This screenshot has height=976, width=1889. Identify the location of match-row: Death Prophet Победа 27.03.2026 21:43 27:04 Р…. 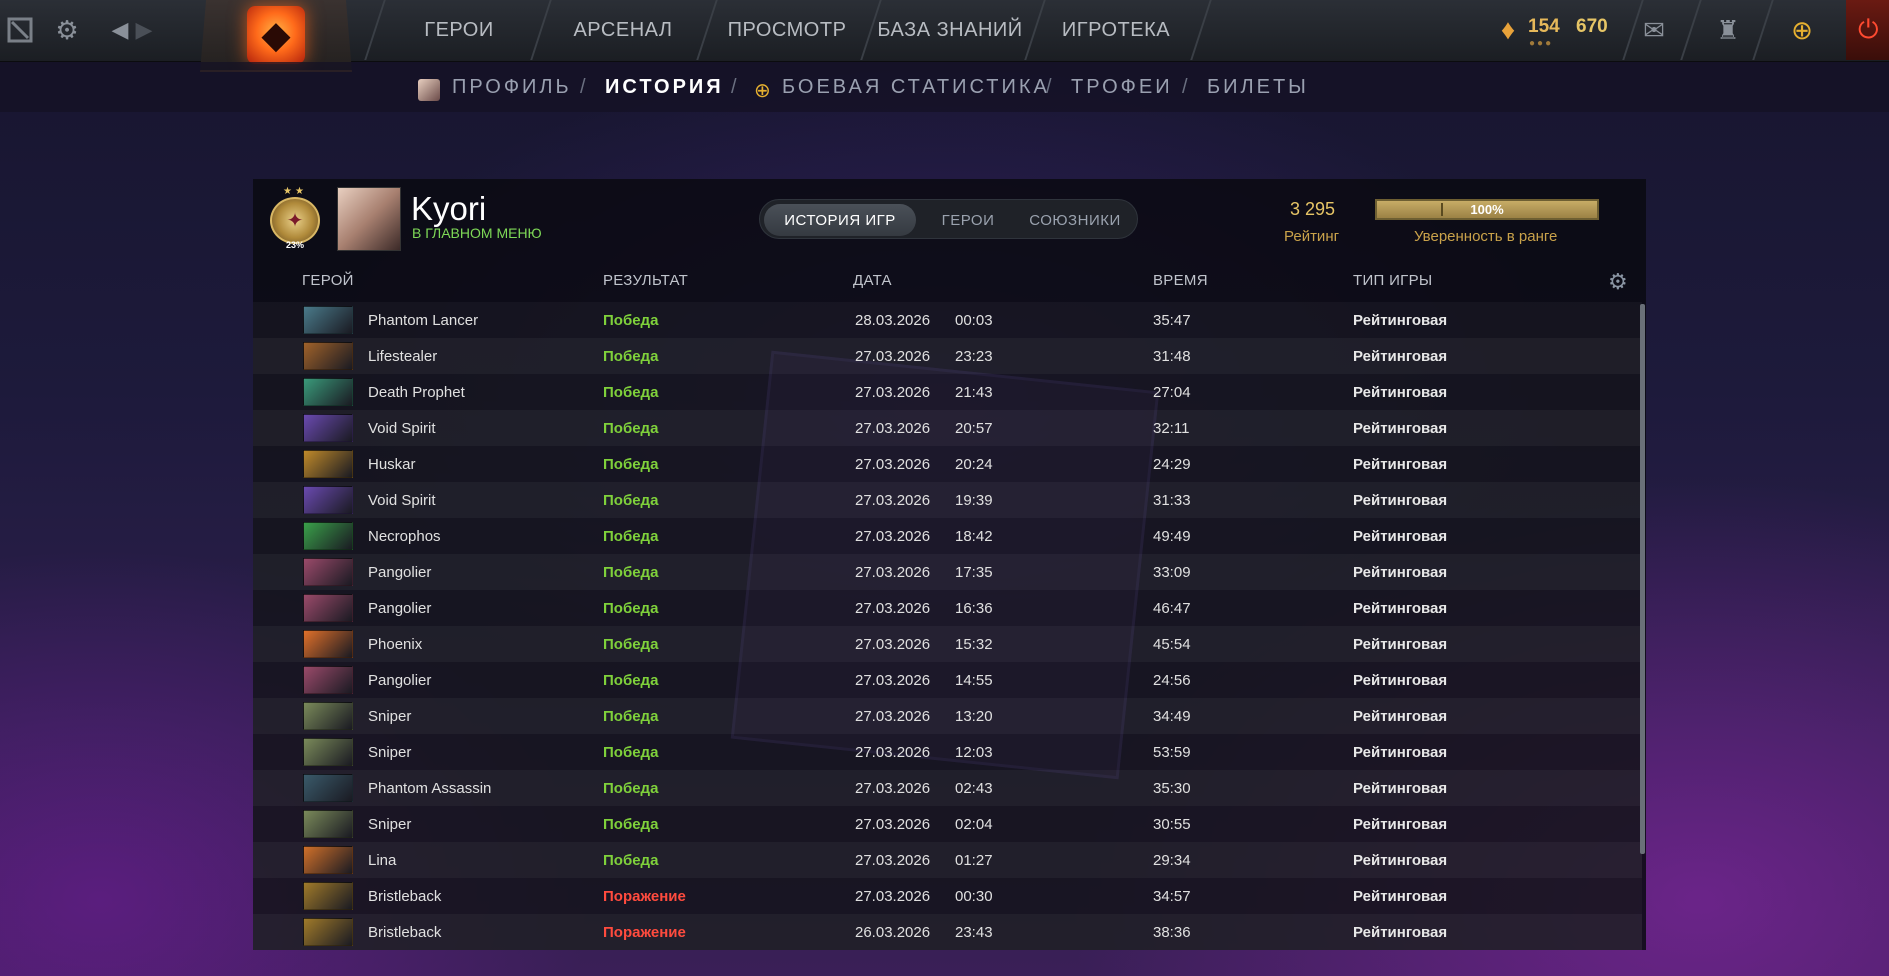
(947, 392).